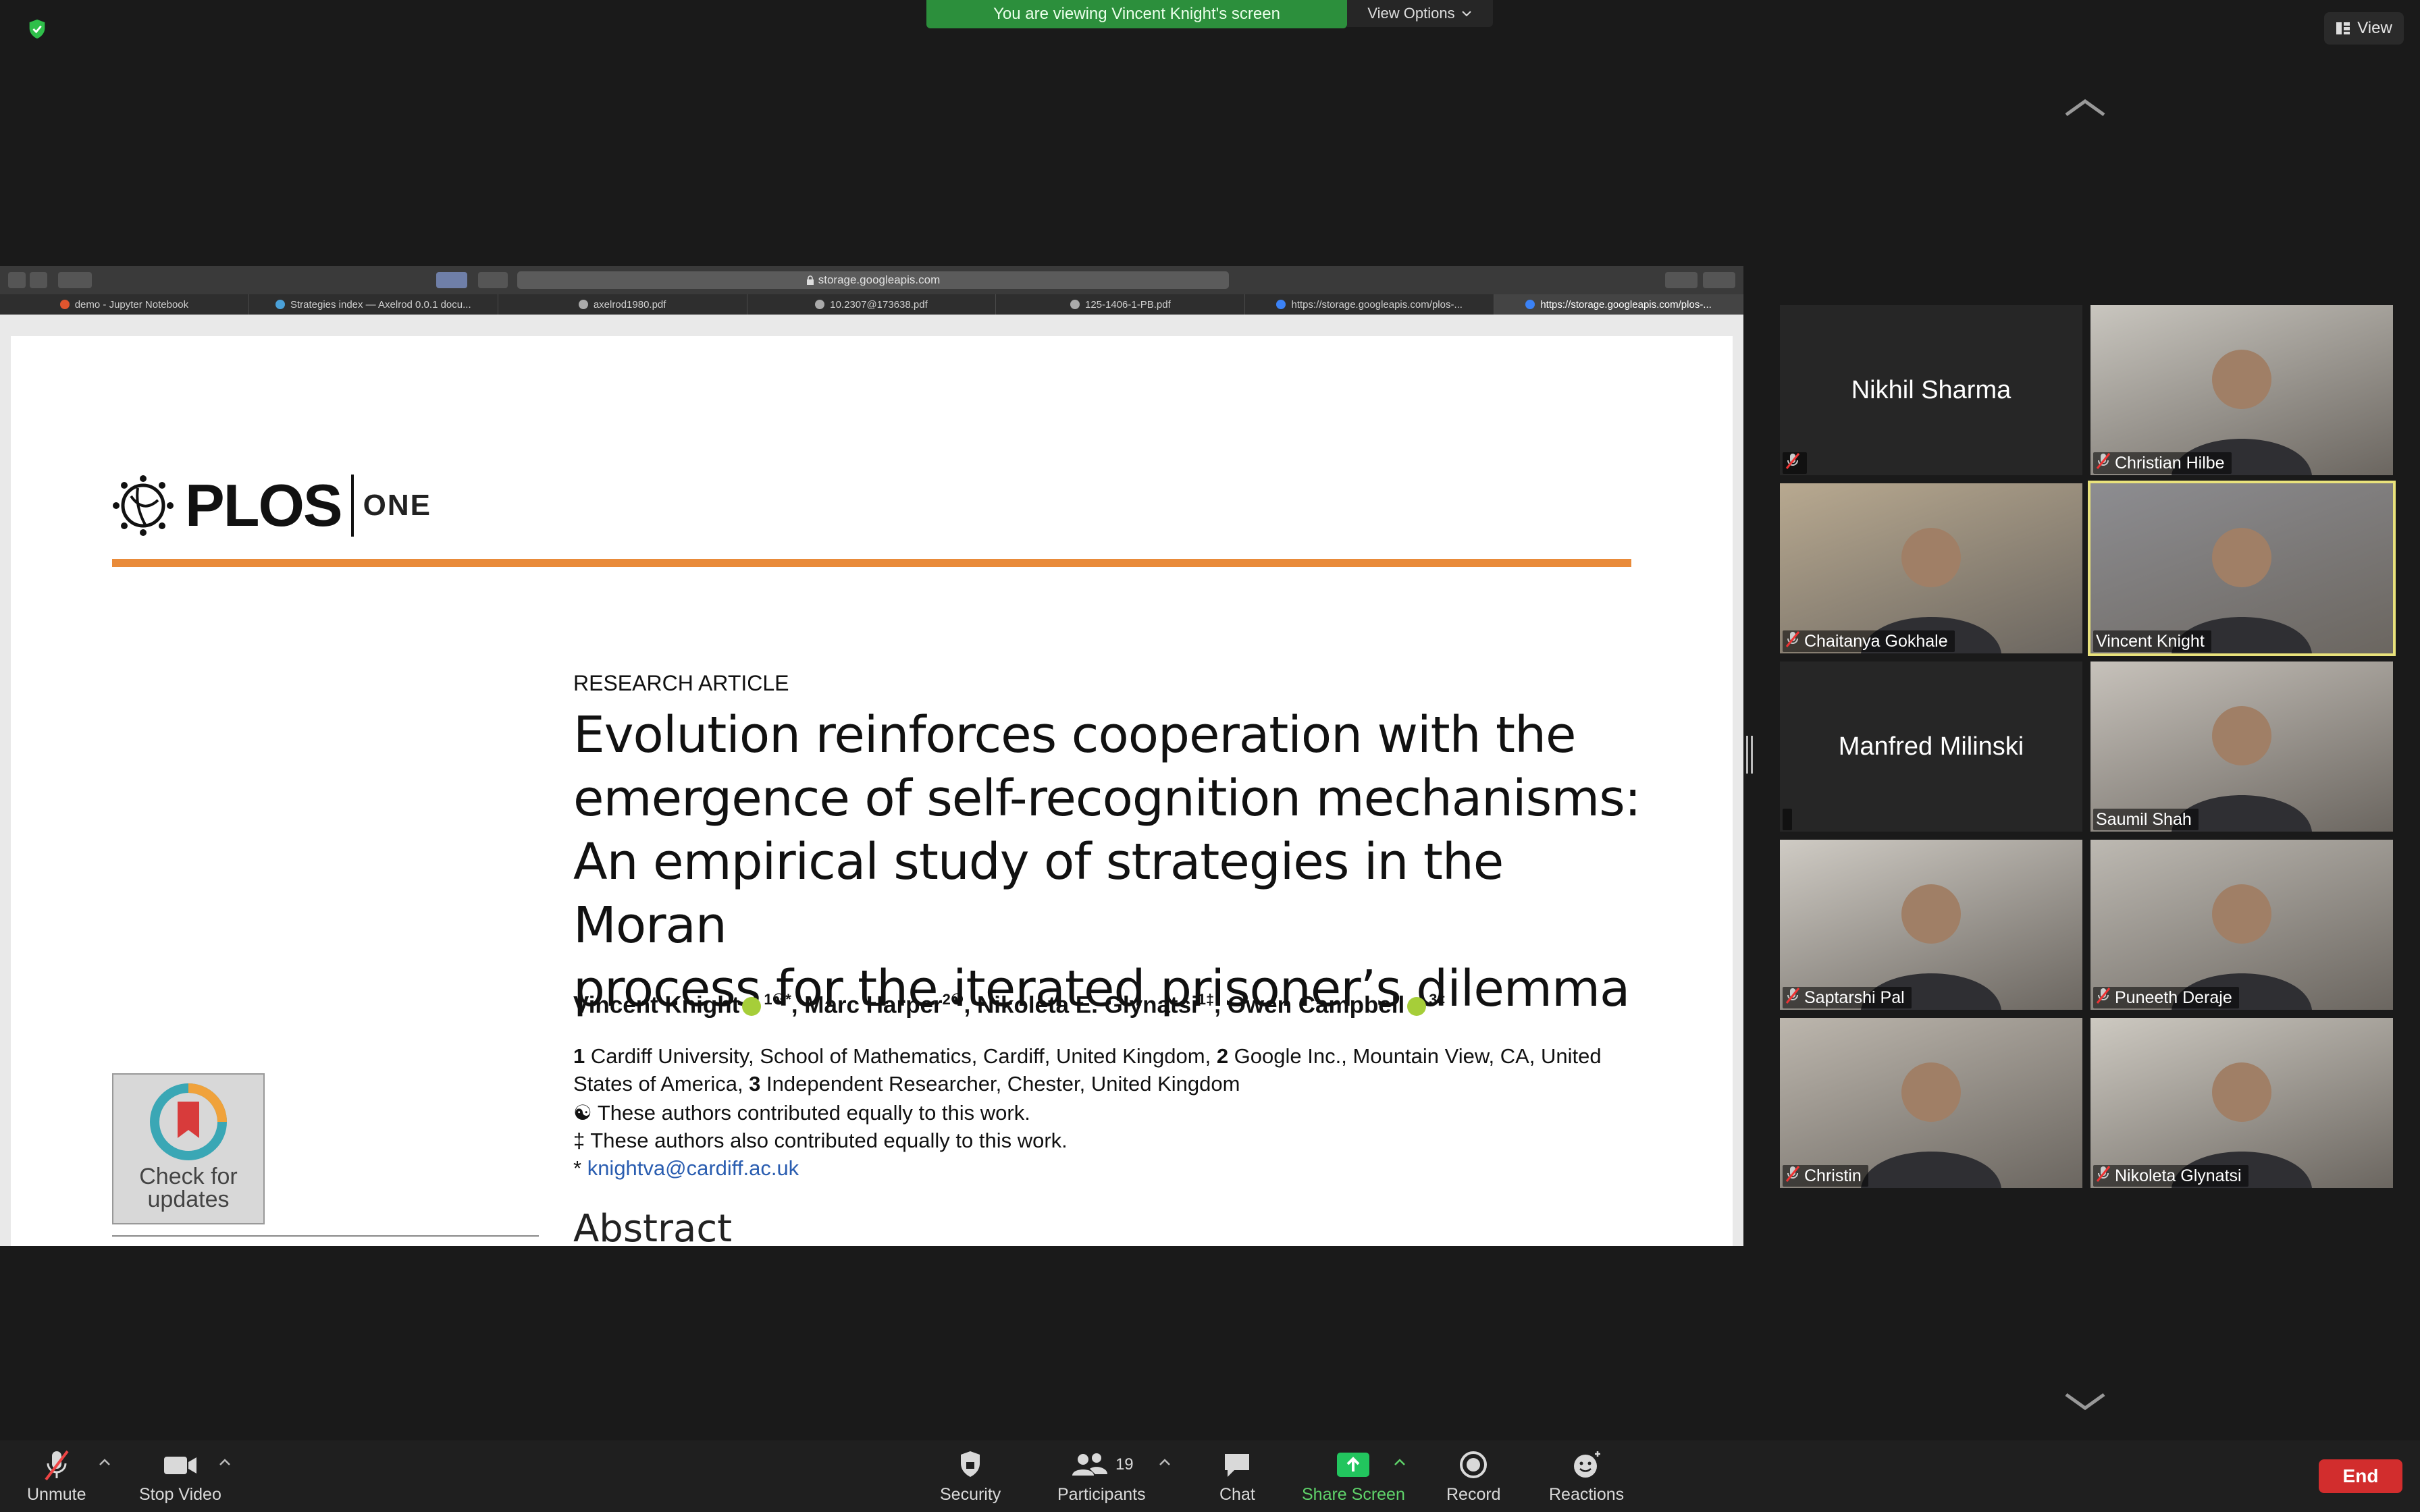  I want to click on unmute-button: Unmute, so click(56, 1477).